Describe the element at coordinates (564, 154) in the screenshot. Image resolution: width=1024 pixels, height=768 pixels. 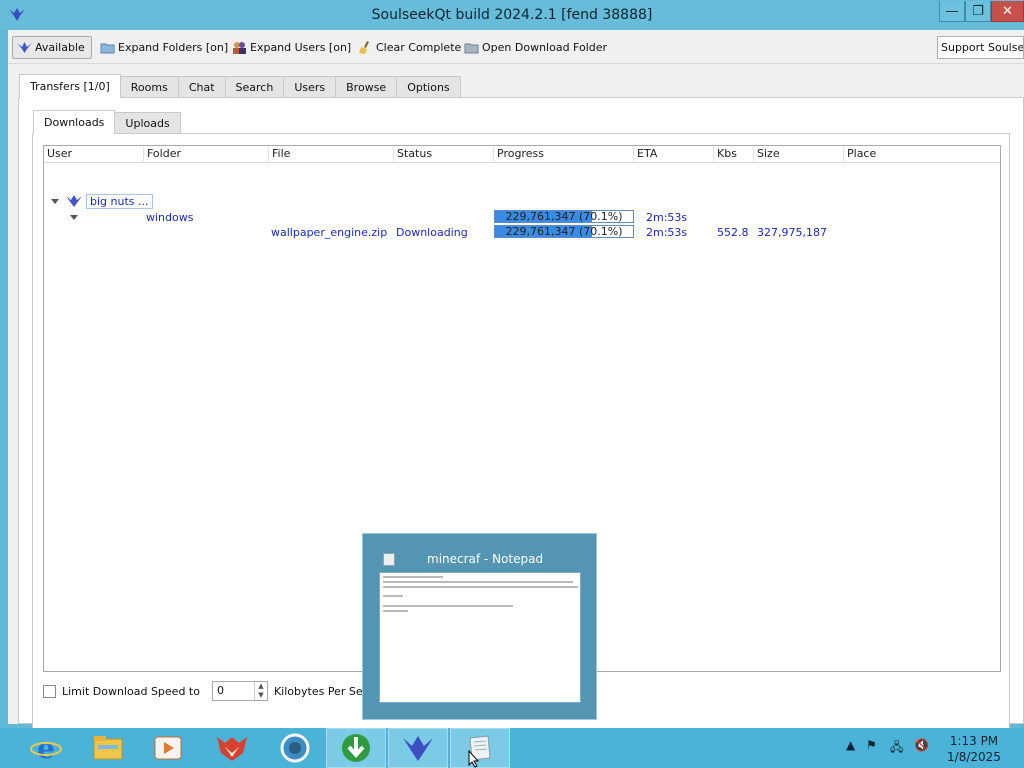
I see `column-header-progress: Progress` at that location.